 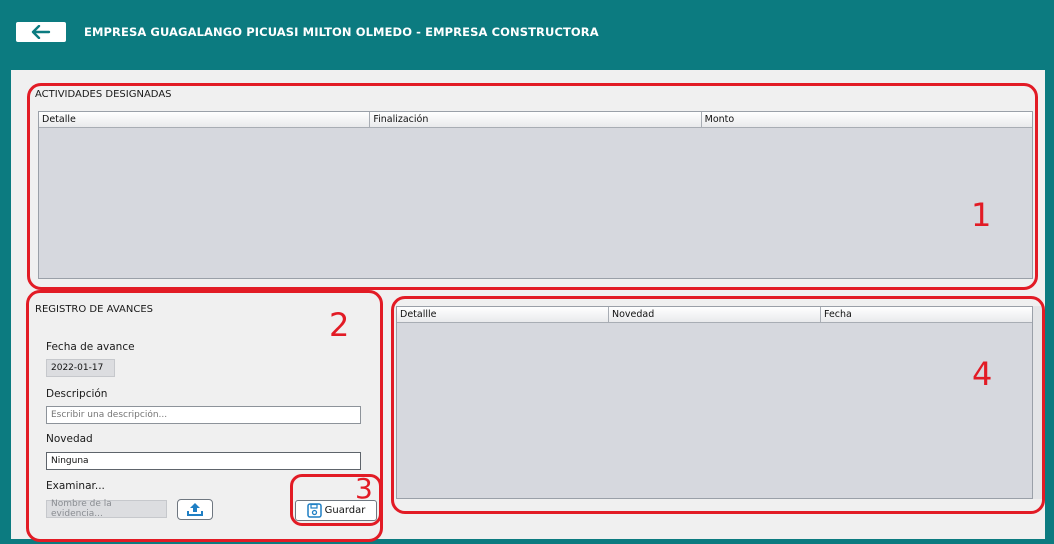 What do you see at coordinates (1039, 402) in the screenshot?
I see `table-side-gutter` at bounding box center [1039, 402].